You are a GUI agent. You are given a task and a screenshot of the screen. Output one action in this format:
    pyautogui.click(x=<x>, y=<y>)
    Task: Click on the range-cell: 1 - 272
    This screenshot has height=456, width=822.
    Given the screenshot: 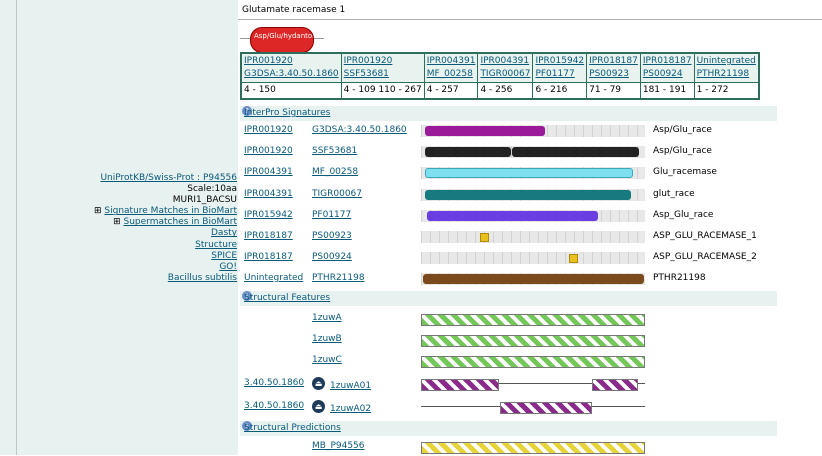 What is the action you would take?
    pyautogui.click(x=726, y=91)
    